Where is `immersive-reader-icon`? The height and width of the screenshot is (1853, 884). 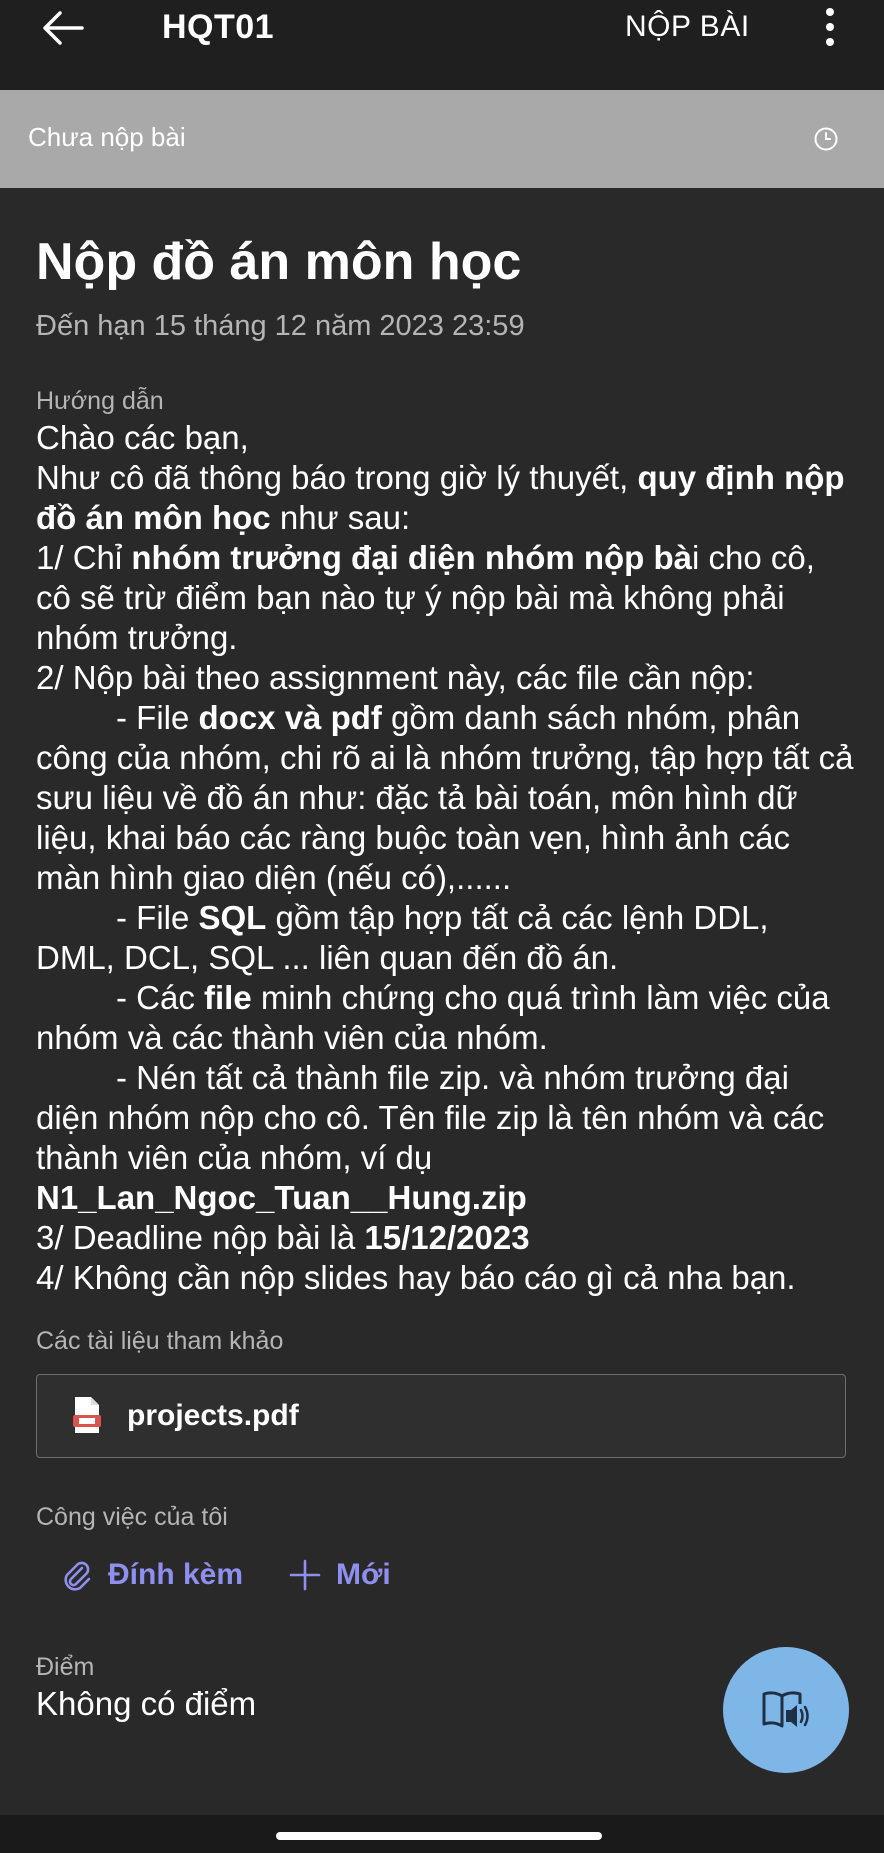 immersive-reader-icon is located at coordinates (785, 1709).